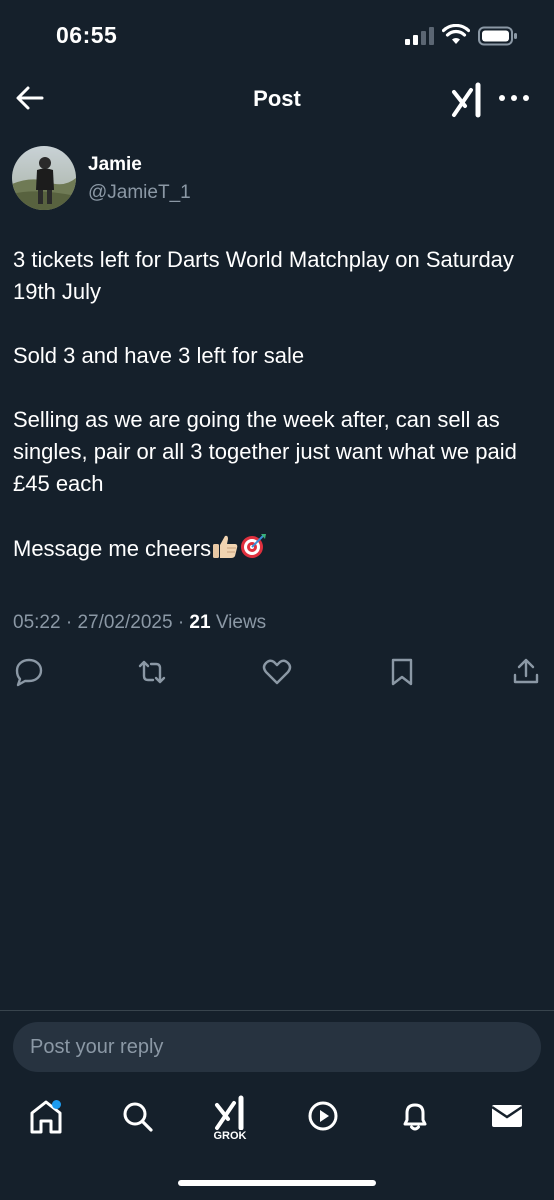  I want to click on tab-grok: GROK, so click(230, 1118).